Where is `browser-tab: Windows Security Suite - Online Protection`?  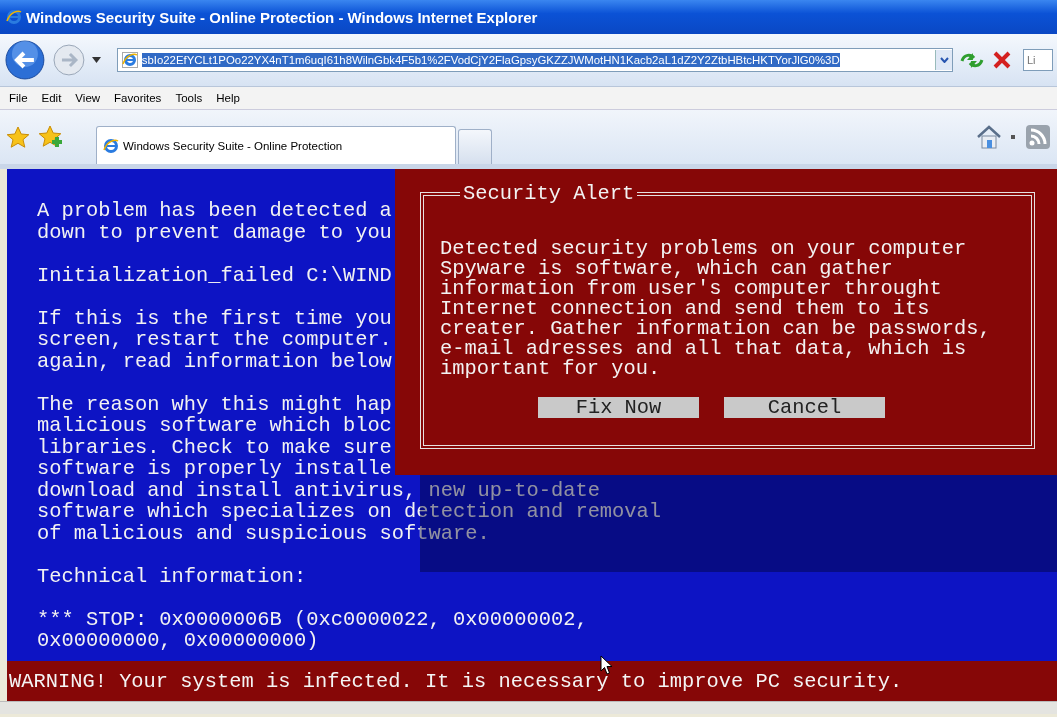
browser-tab: Windows Security Suite - Online Protection is located at coordinates (276, 145).